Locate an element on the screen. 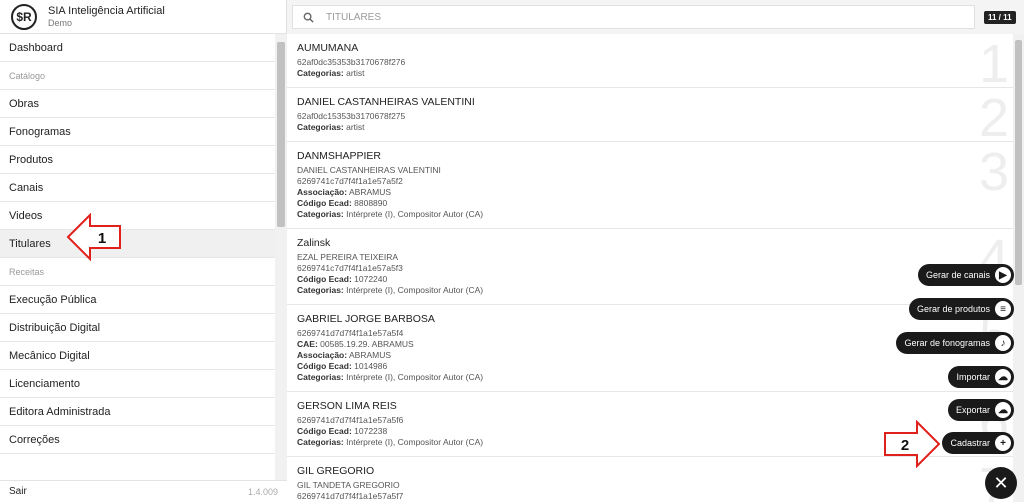 This screenshot has height=502, width=1024. titular-detail-line: 62af0dc35353b3170678f276 is located at coordinates (650, 62).